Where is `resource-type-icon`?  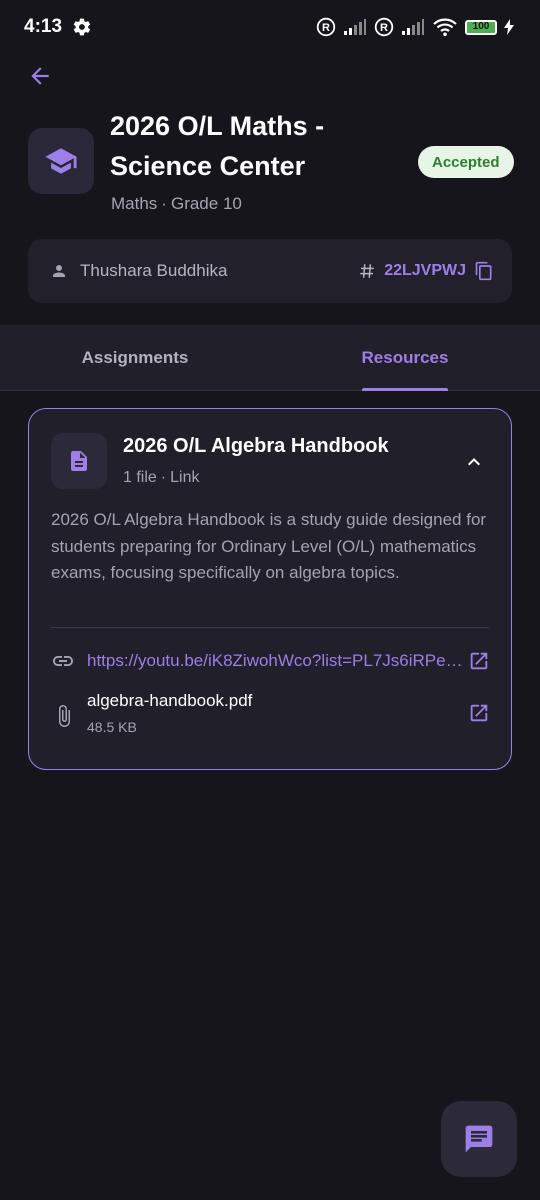
resource-type-icon is located at coordinates (79, 461).